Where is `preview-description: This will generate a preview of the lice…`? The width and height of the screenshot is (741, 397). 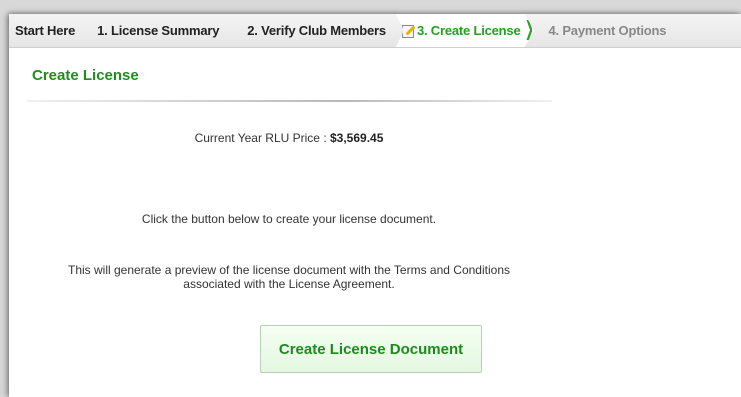 preview-description: This will generate a preview of the lice… is located at coordinates (289, 277).